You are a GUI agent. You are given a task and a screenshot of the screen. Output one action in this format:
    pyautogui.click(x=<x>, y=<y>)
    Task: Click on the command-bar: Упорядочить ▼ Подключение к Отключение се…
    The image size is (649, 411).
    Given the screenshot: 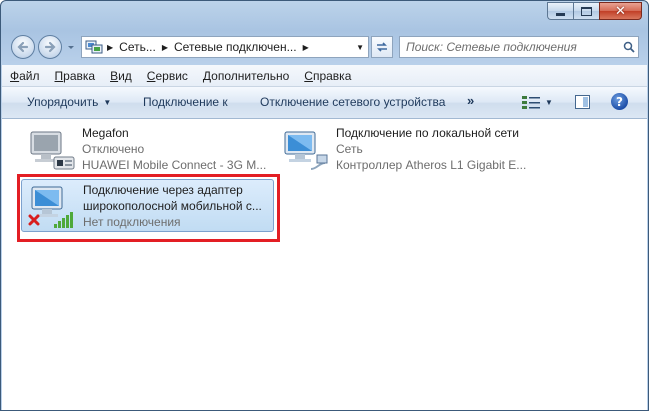 What is the action you would take?
    pyautogui.click(x=324, y=103)
    